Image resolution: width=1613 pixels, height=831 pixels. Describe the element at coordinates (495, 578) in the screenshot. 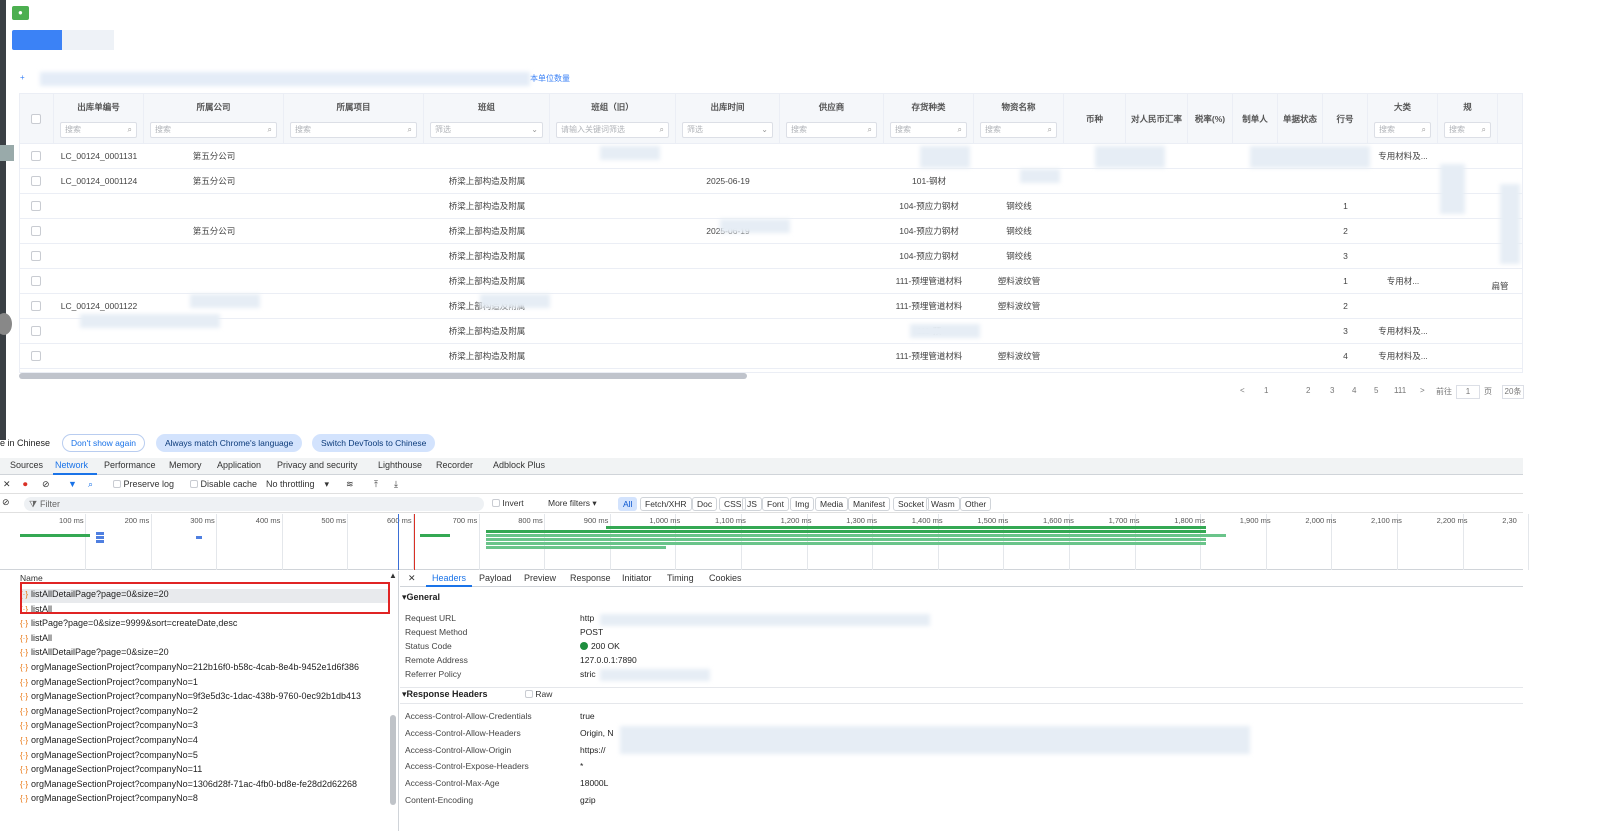

I see `detail-tab-payload: Payload` at that location.